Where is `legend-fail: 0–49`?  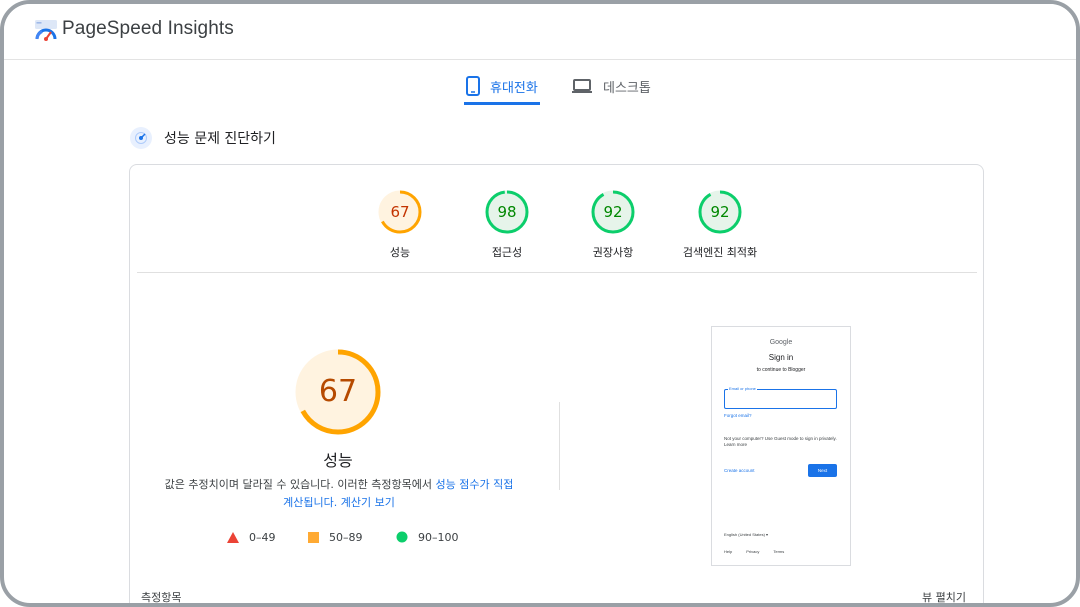
legend-fail: 0–49 is located at coordinates (251, 537).